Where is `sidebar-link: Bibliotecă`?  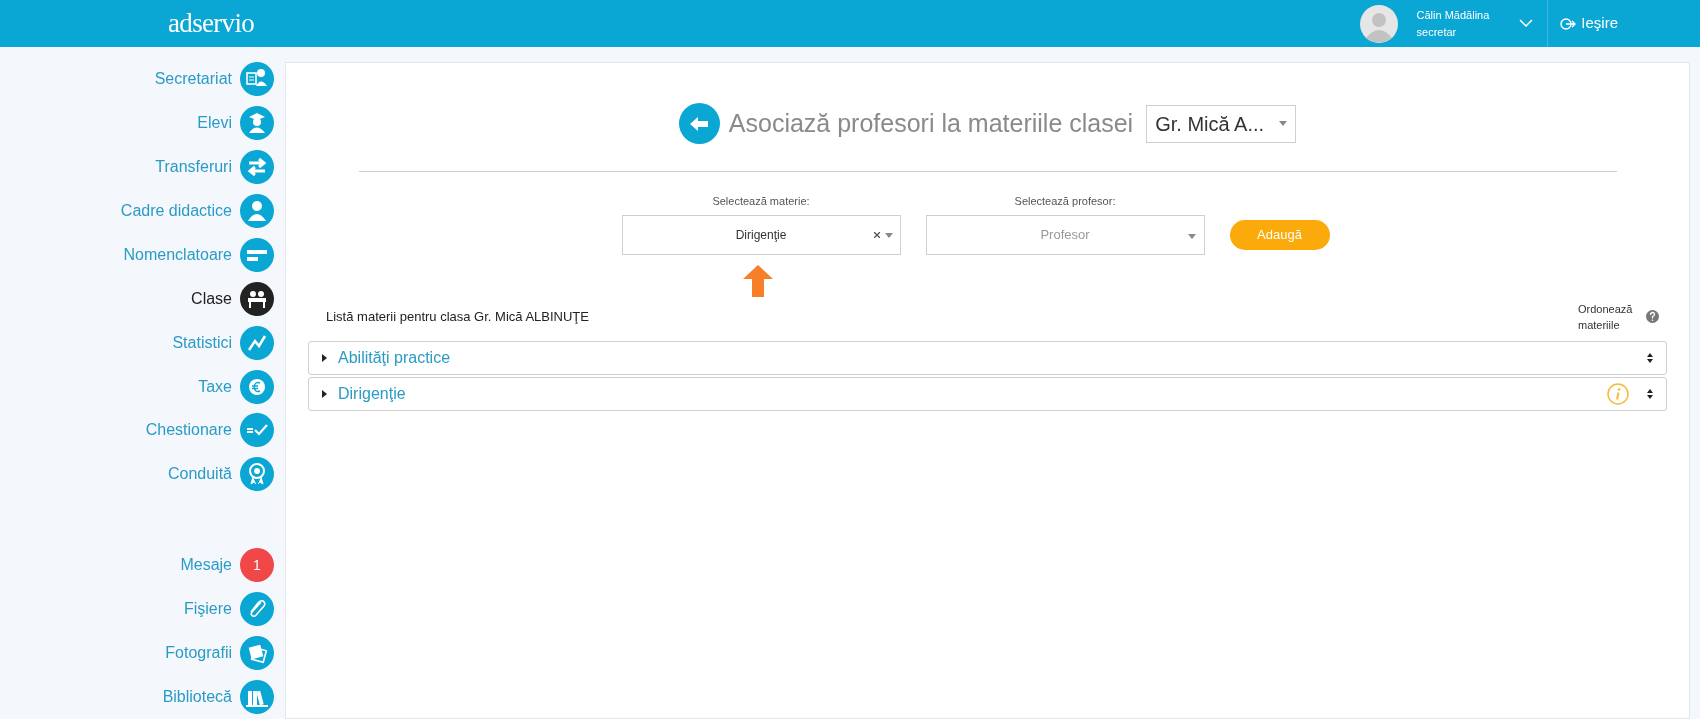
sidebar-link: Bibliotecă is located at coordinates (197, 697).